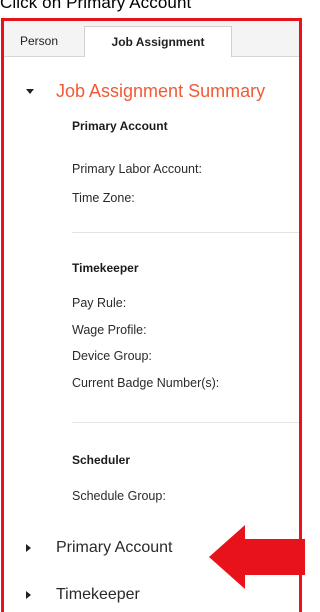 The width and height of the screenshot is (320, 612). Describe the element at coordinates (39, 41) in the screenshot. I see `tab-person: Person` at that location.